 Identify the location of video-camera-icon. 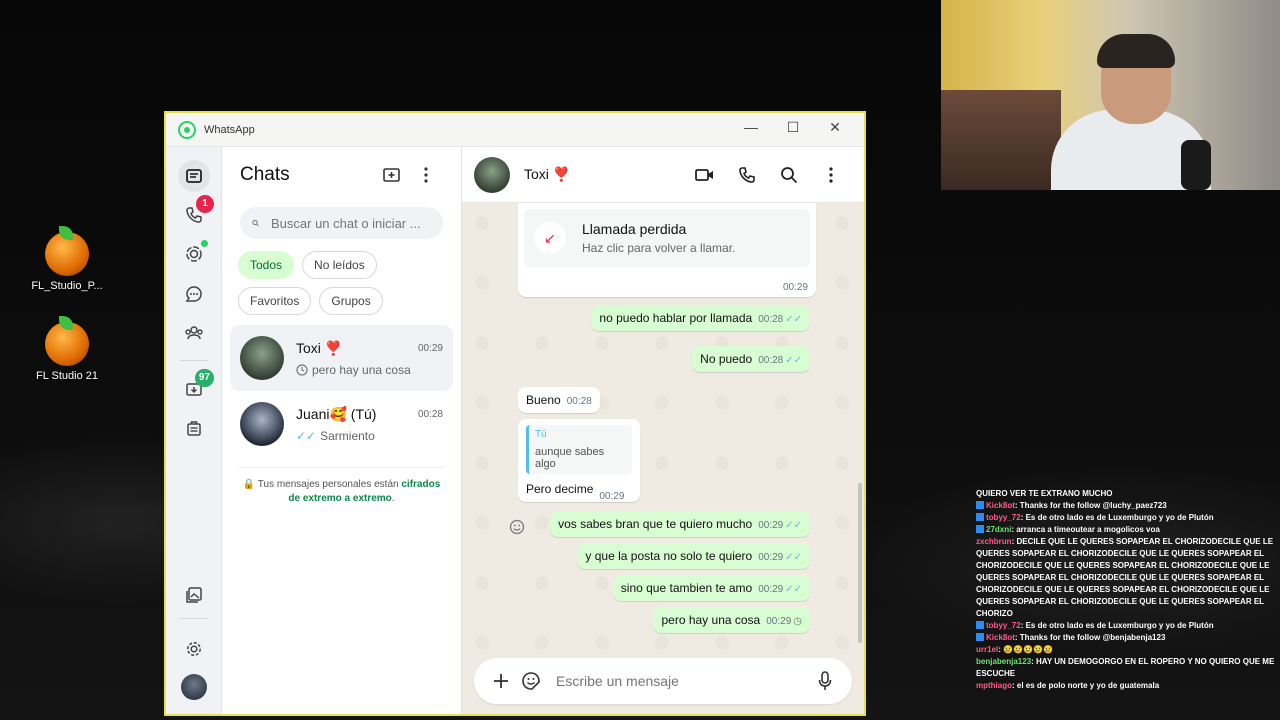
(704, 174).